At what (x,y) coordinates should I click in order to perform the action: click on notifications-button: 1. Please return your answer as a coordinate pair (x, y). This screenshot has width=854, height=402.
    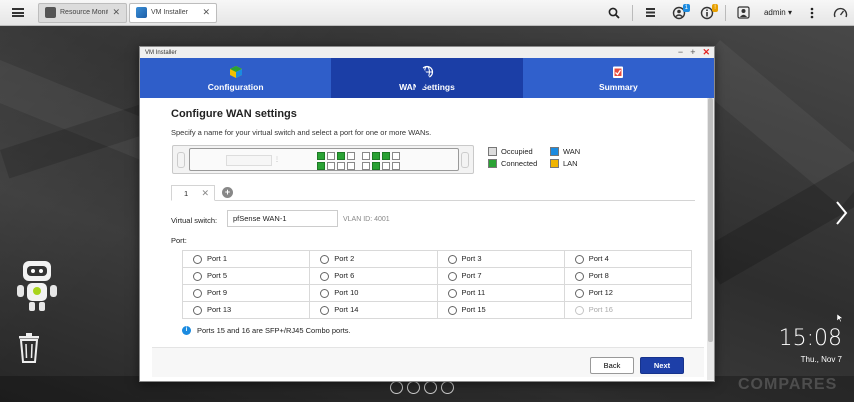
    Looking at the image, I should click on (679, 13).